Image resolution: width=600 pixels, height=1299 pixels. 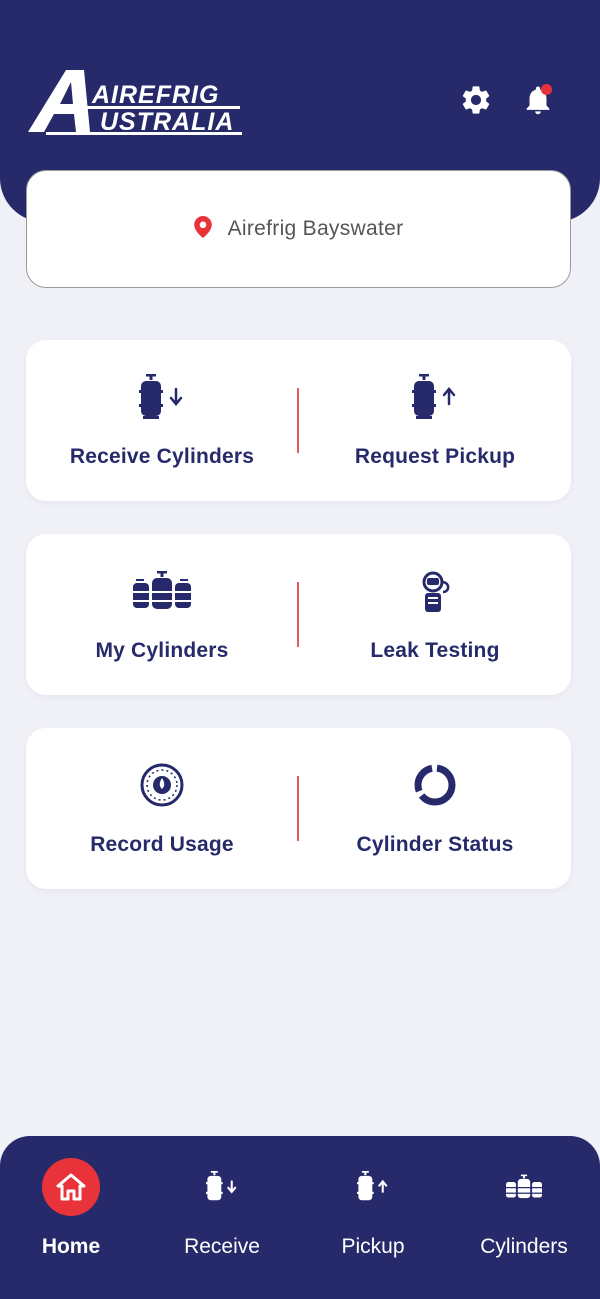 I want to click on logo-line-1: AIREFRIG, so click(x=156, y=95).